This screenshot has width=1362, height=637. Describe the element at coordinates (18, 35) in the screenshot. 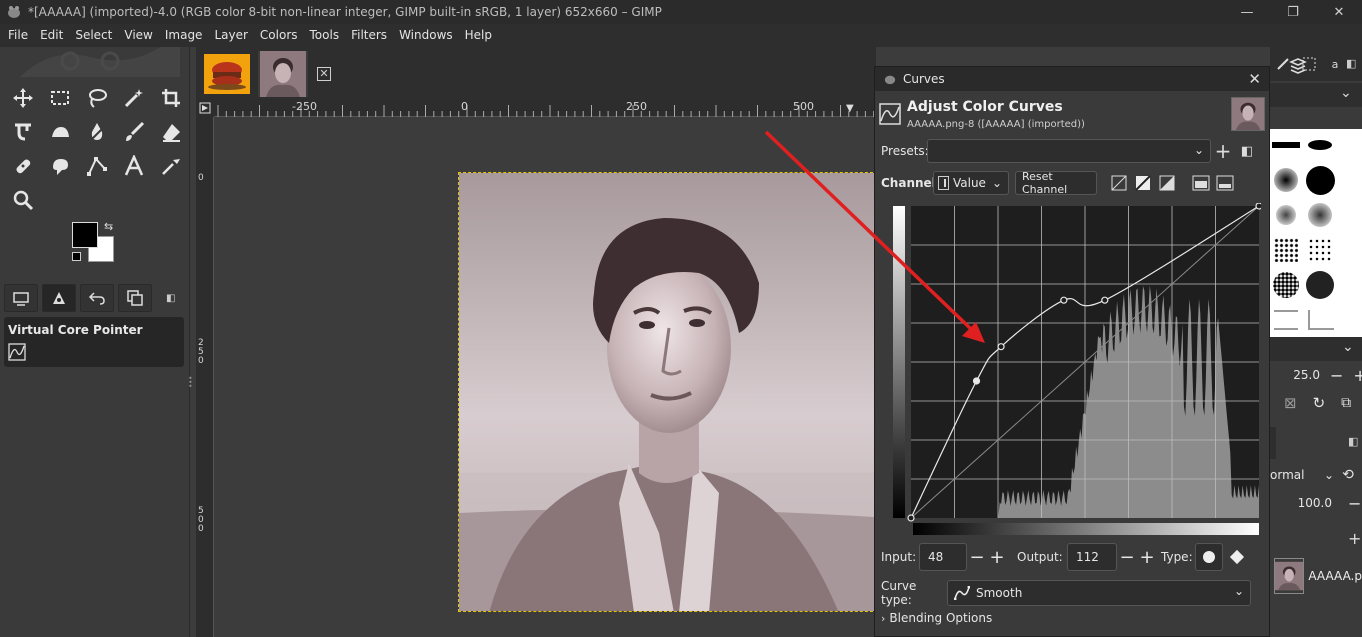

I see `menu-file: File` at that location.